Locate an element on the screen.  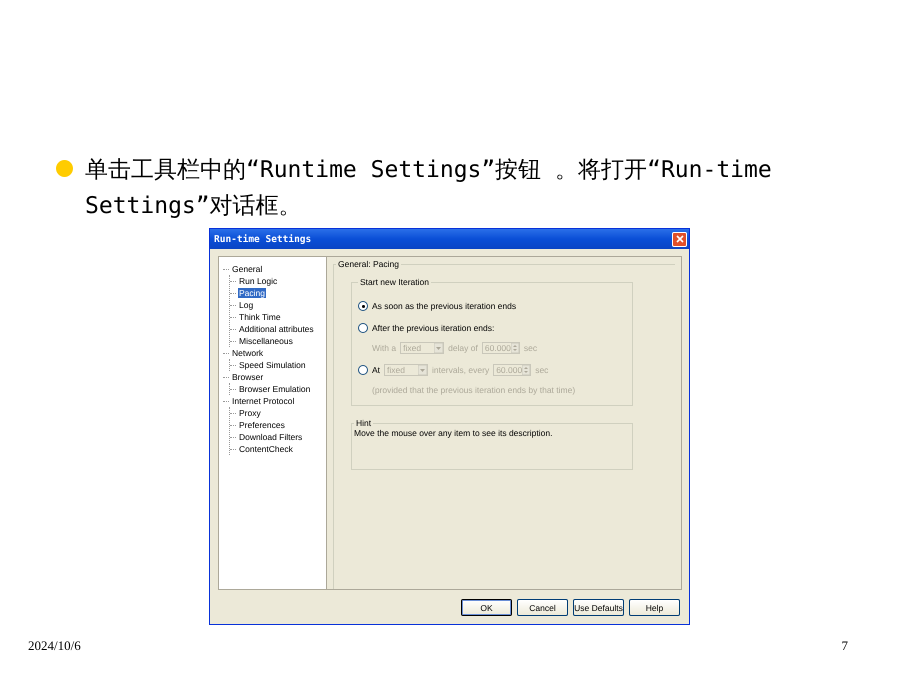
window-title: Run-time Settings is located at coordinates (263, 239).